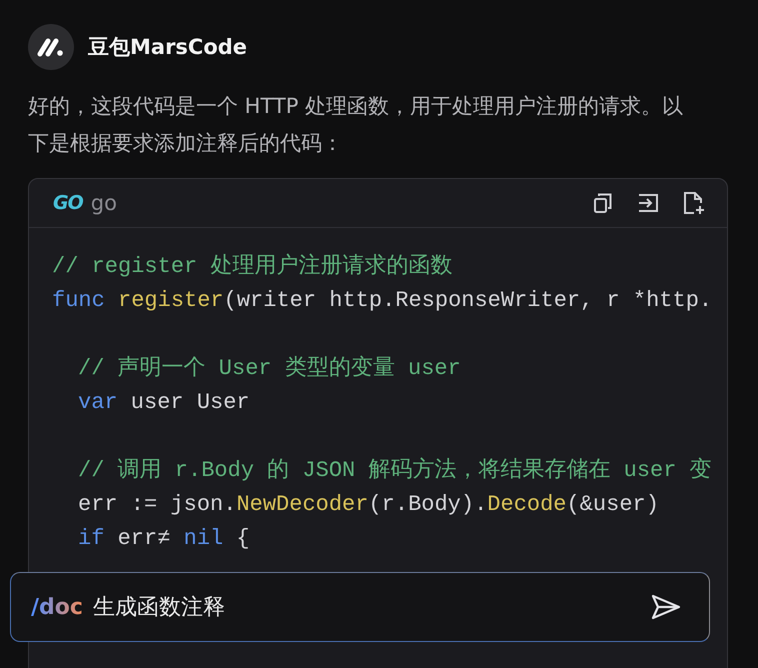  I want to click on new-file-icon, so click(694, 203).